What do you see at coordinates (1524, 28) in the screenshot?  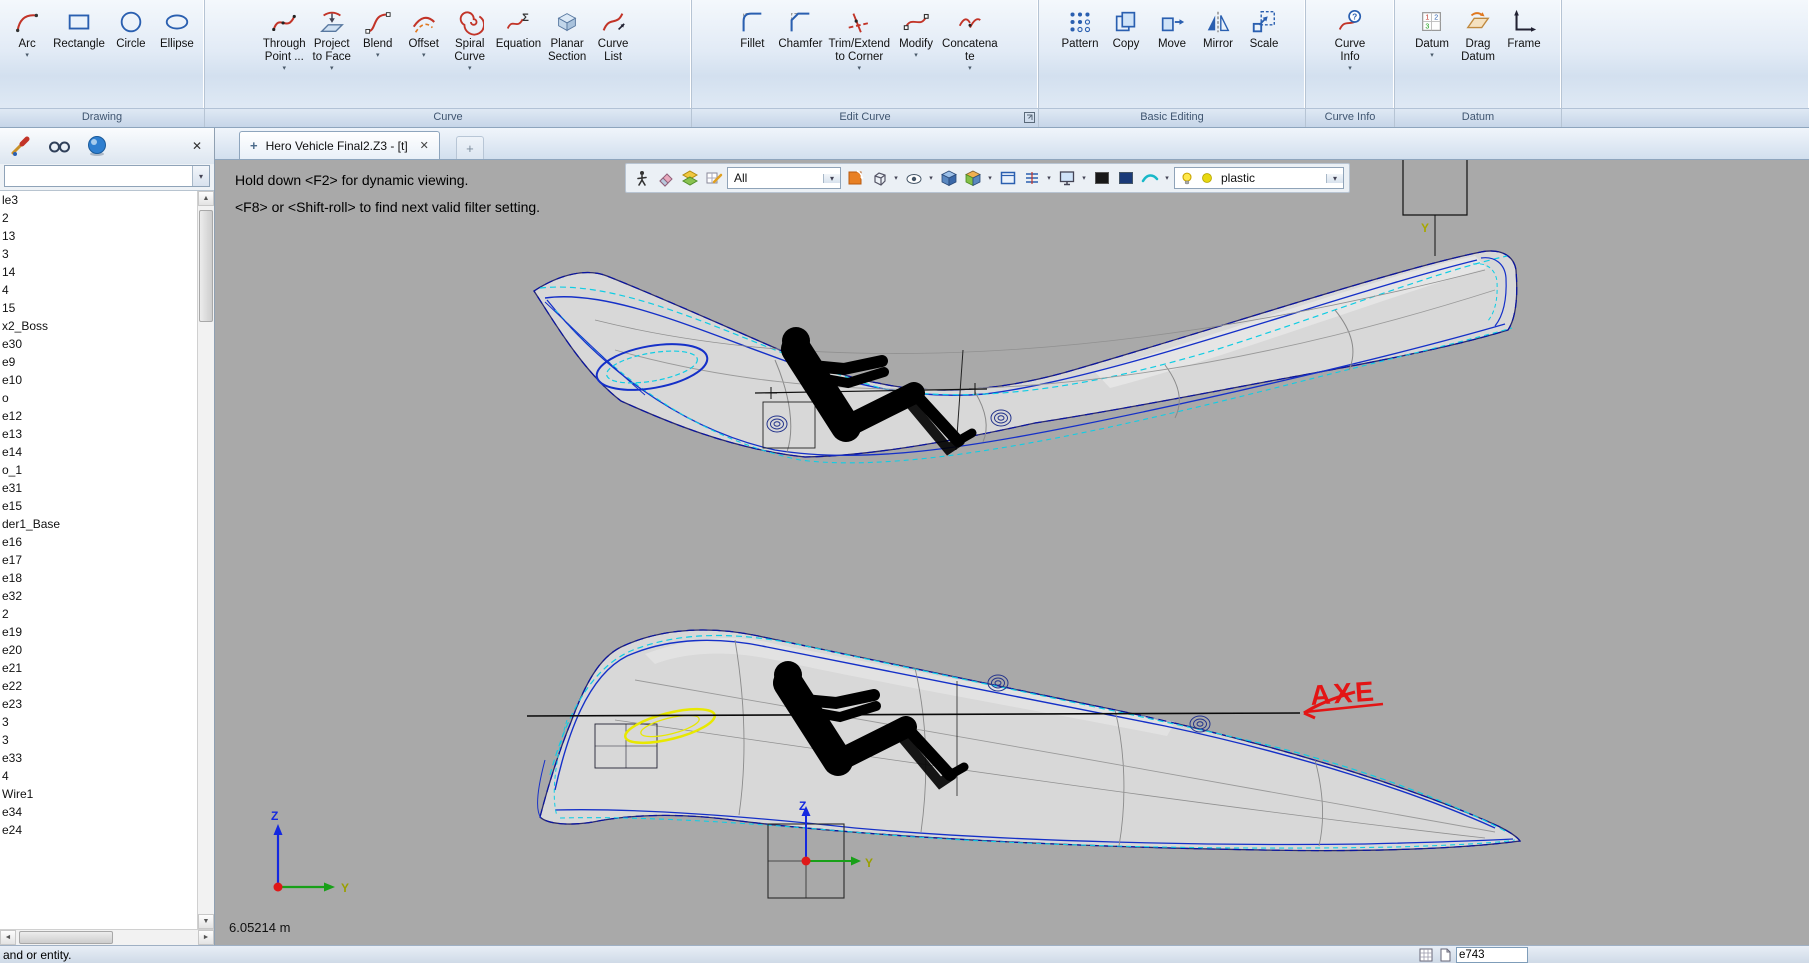 I see `frame-button: Frame` at bounding box center [1524, 28].